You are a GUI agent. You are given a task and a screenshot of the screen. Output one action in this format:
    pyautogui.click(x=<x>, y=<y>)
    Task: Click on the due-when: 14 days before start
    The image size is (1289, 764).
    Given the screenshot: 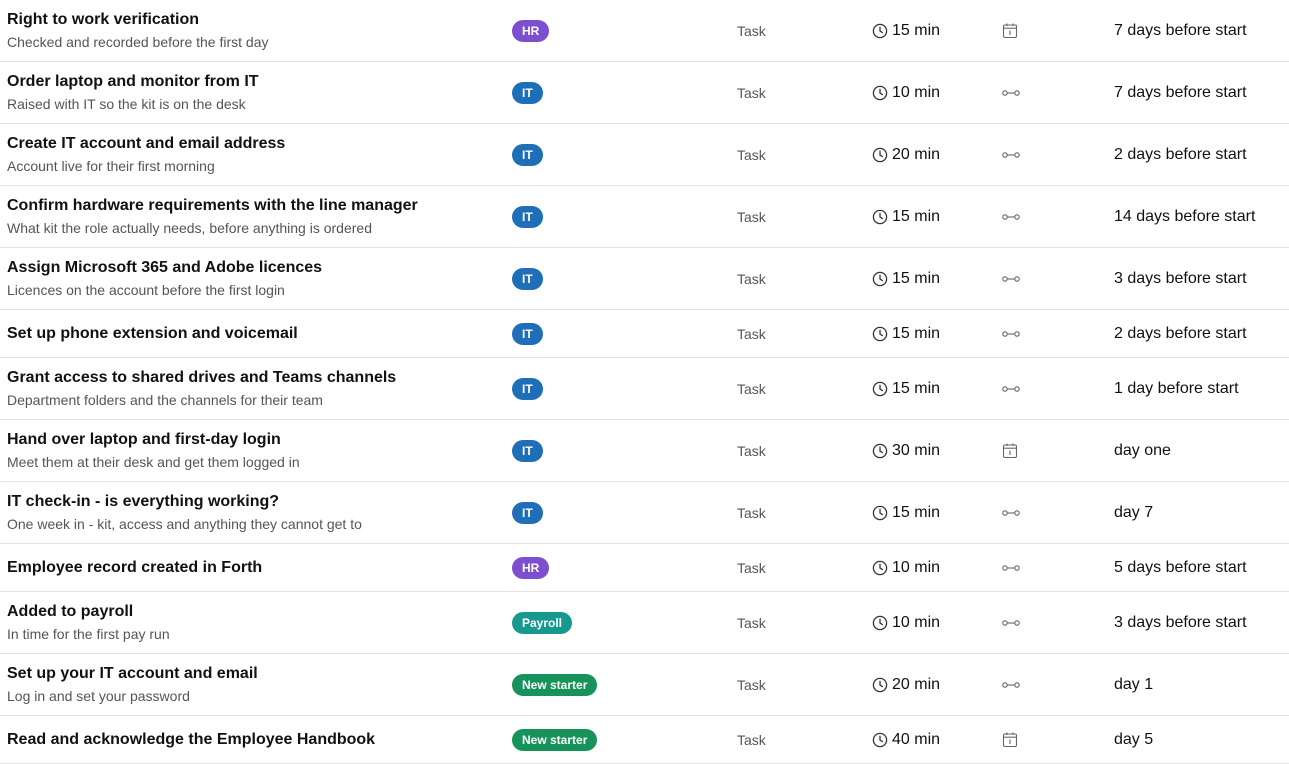 What is the action you would take?
    pyautogui.click(x=1185, y=216)
    